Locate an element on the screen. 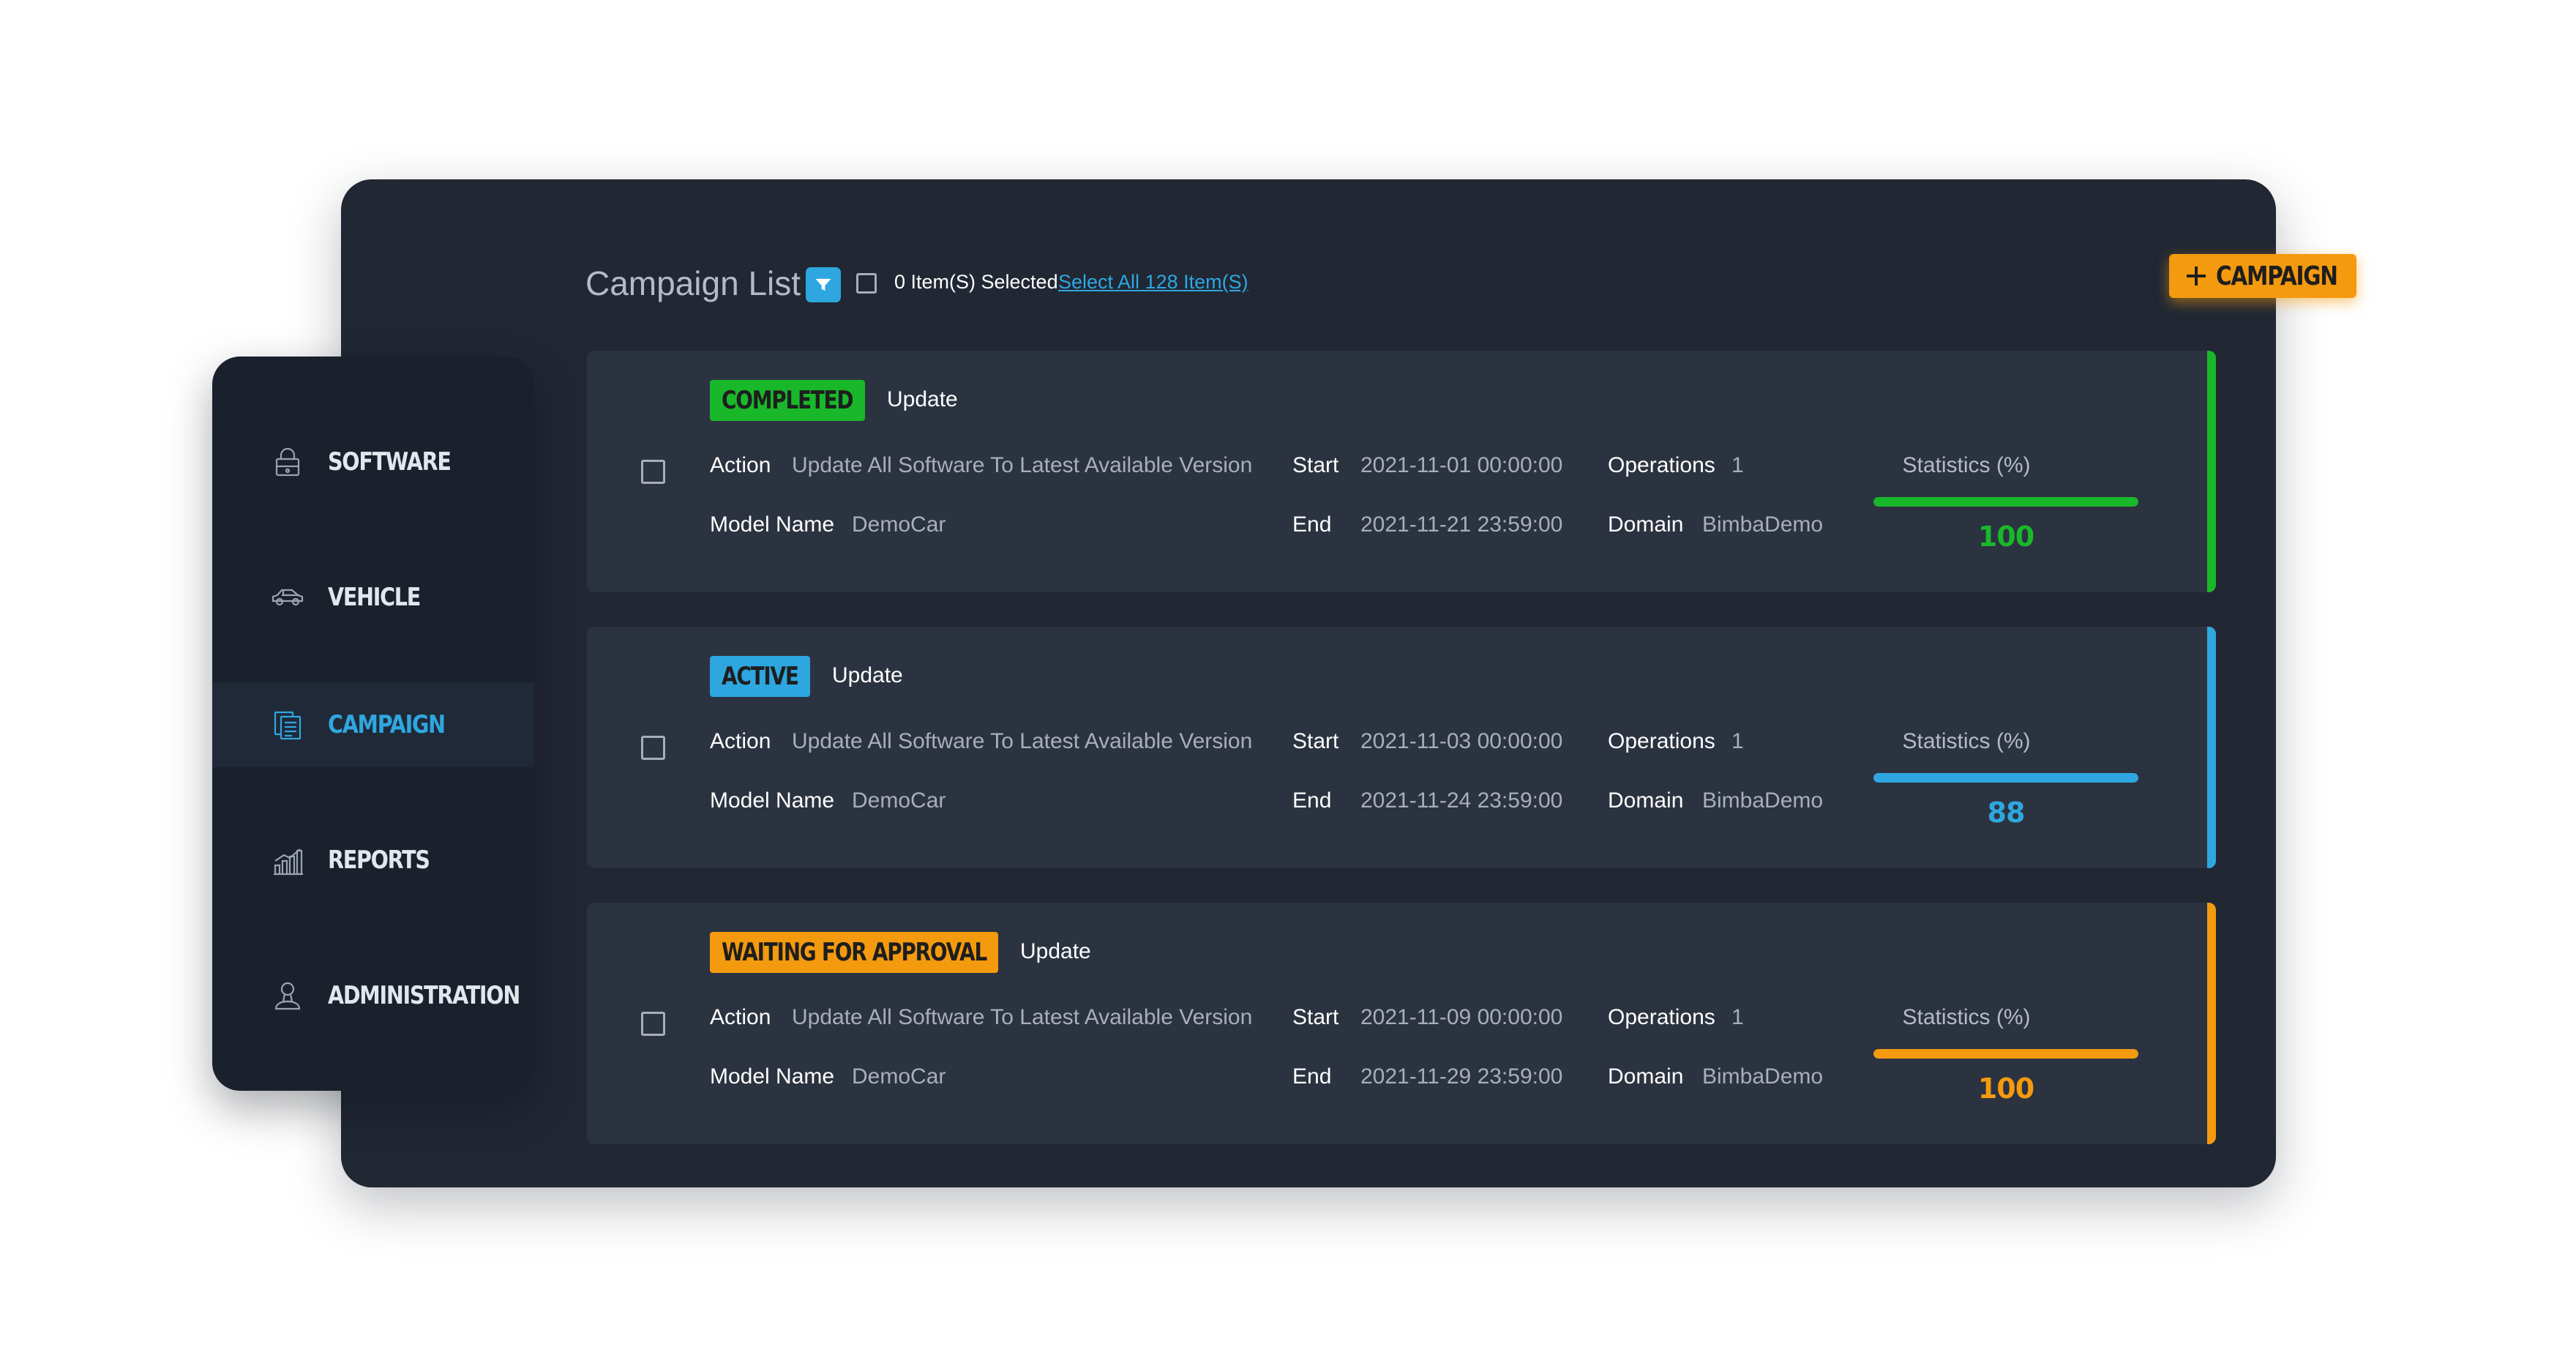  add-campaign-label: CAMPAIGN is located at coordinates (2277, 276).